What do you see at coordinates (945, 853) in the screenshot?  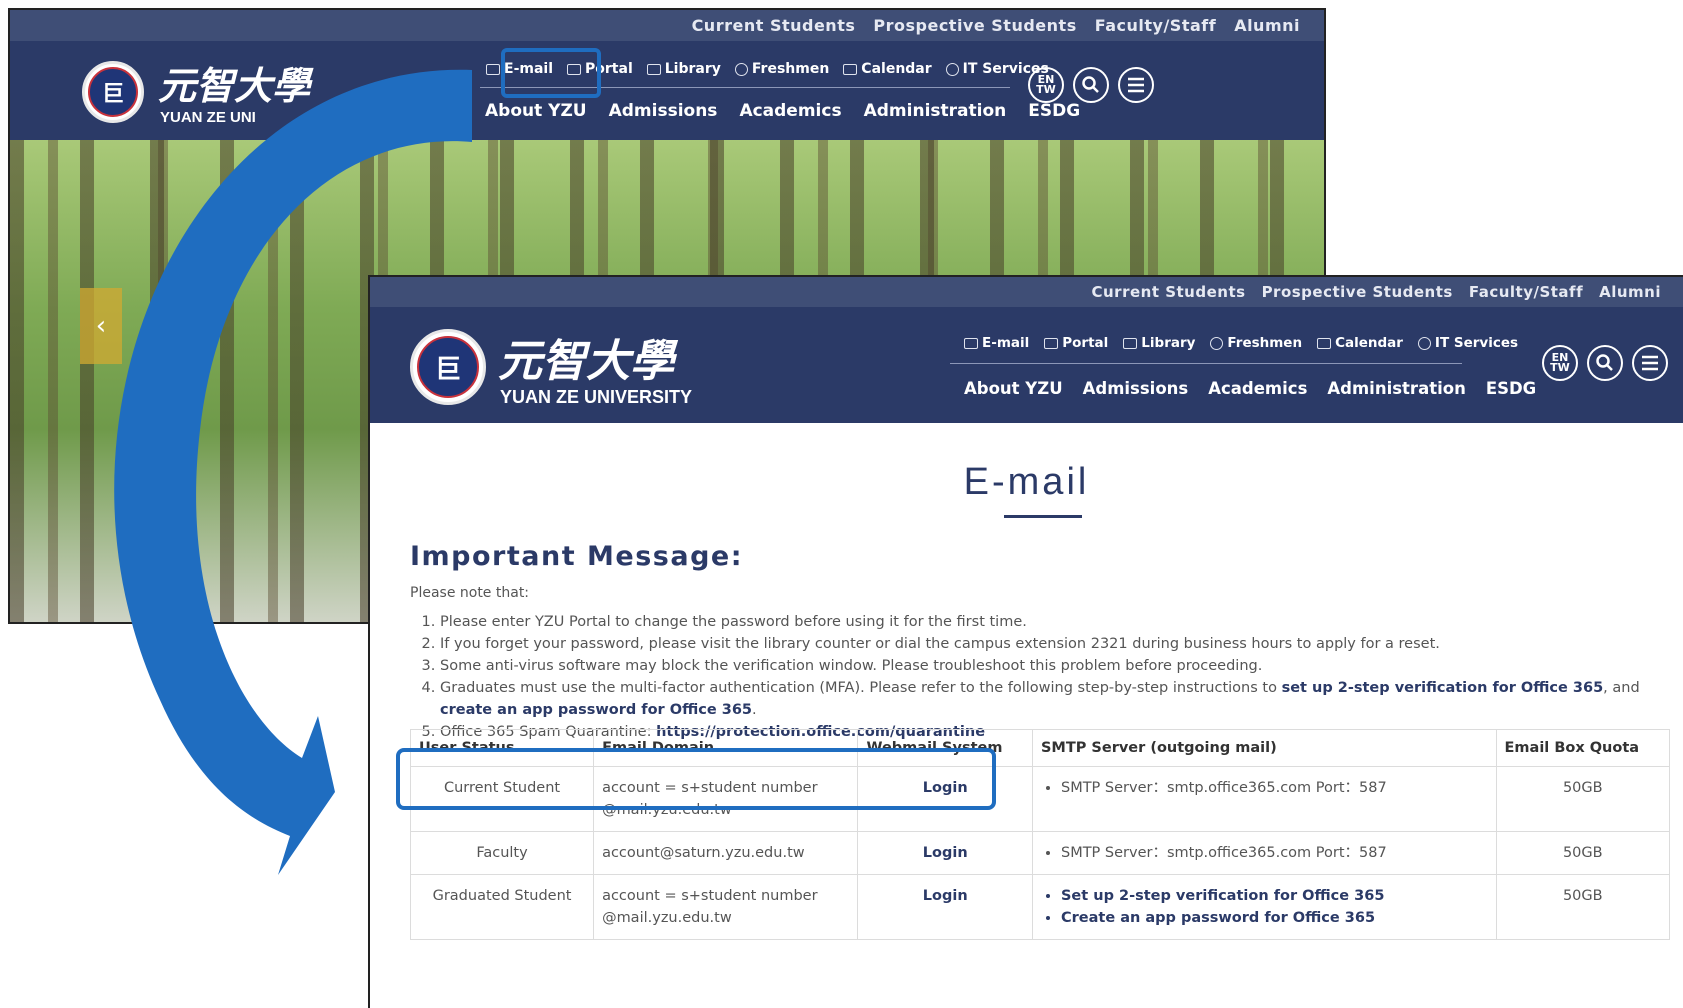 I see `faculty-login-link: Login` at bounding box center [945, 853].